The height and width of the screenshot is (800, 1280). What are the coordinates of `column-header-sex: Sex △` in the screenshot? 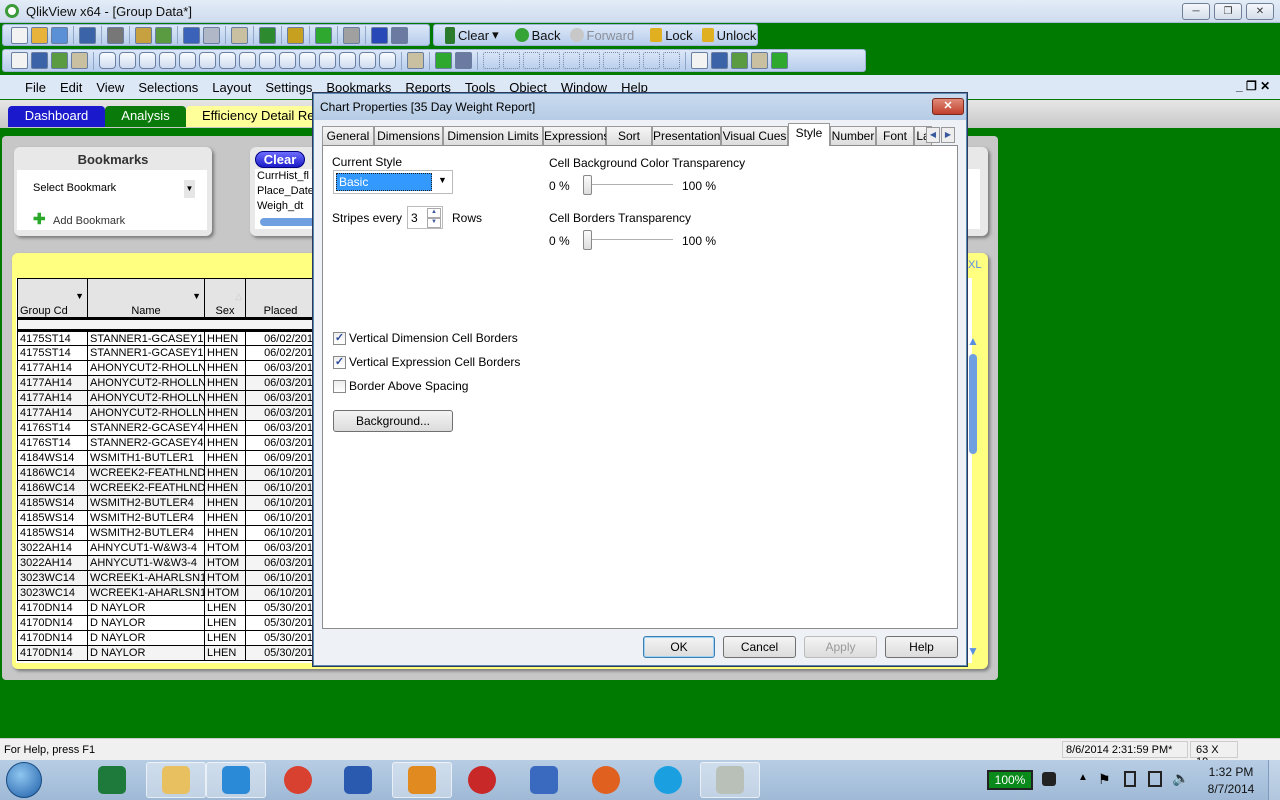 It's located at (225, 298).